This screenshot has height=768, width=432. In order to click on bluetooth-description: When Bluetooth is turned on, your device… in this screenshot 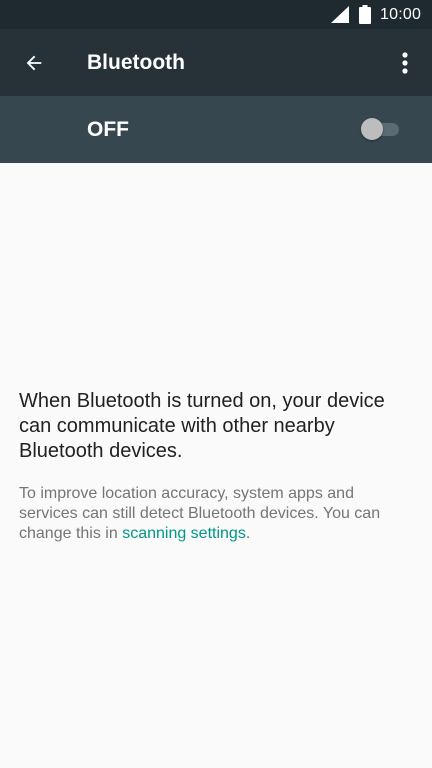, I will do `click(202, 426)`.